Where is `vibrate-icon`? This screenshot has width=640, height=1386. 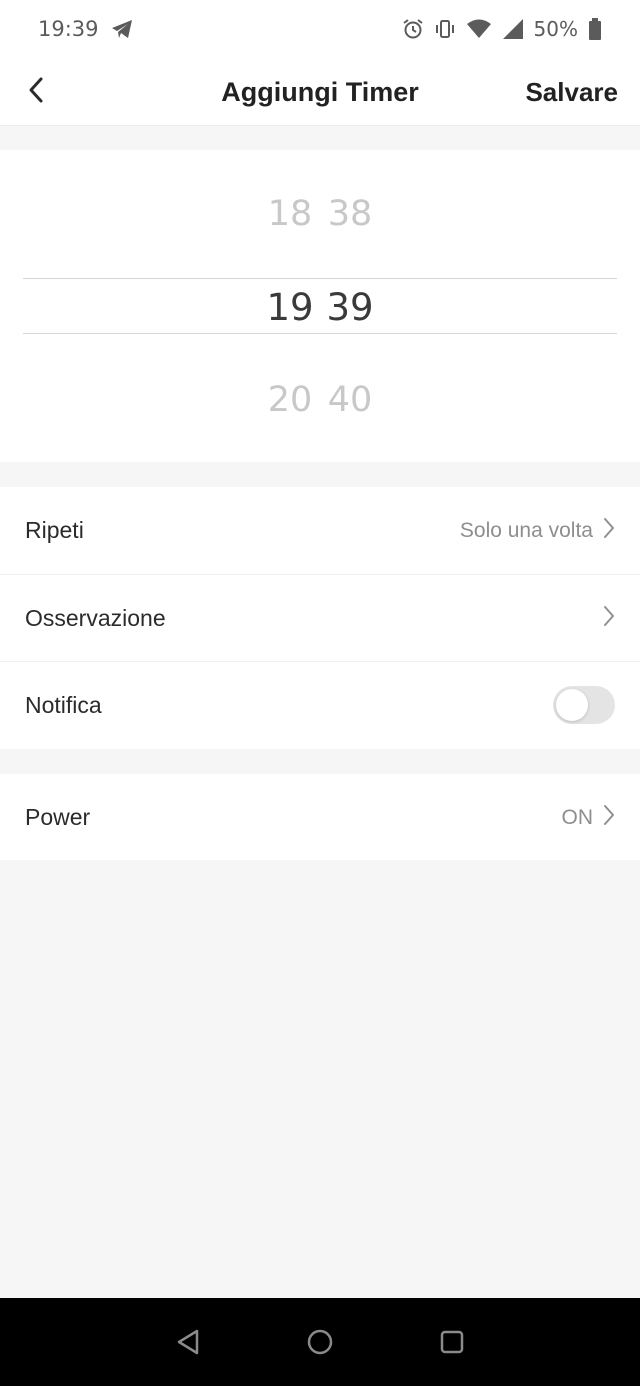
vibrate-icon is located at coordinates (445, 29).